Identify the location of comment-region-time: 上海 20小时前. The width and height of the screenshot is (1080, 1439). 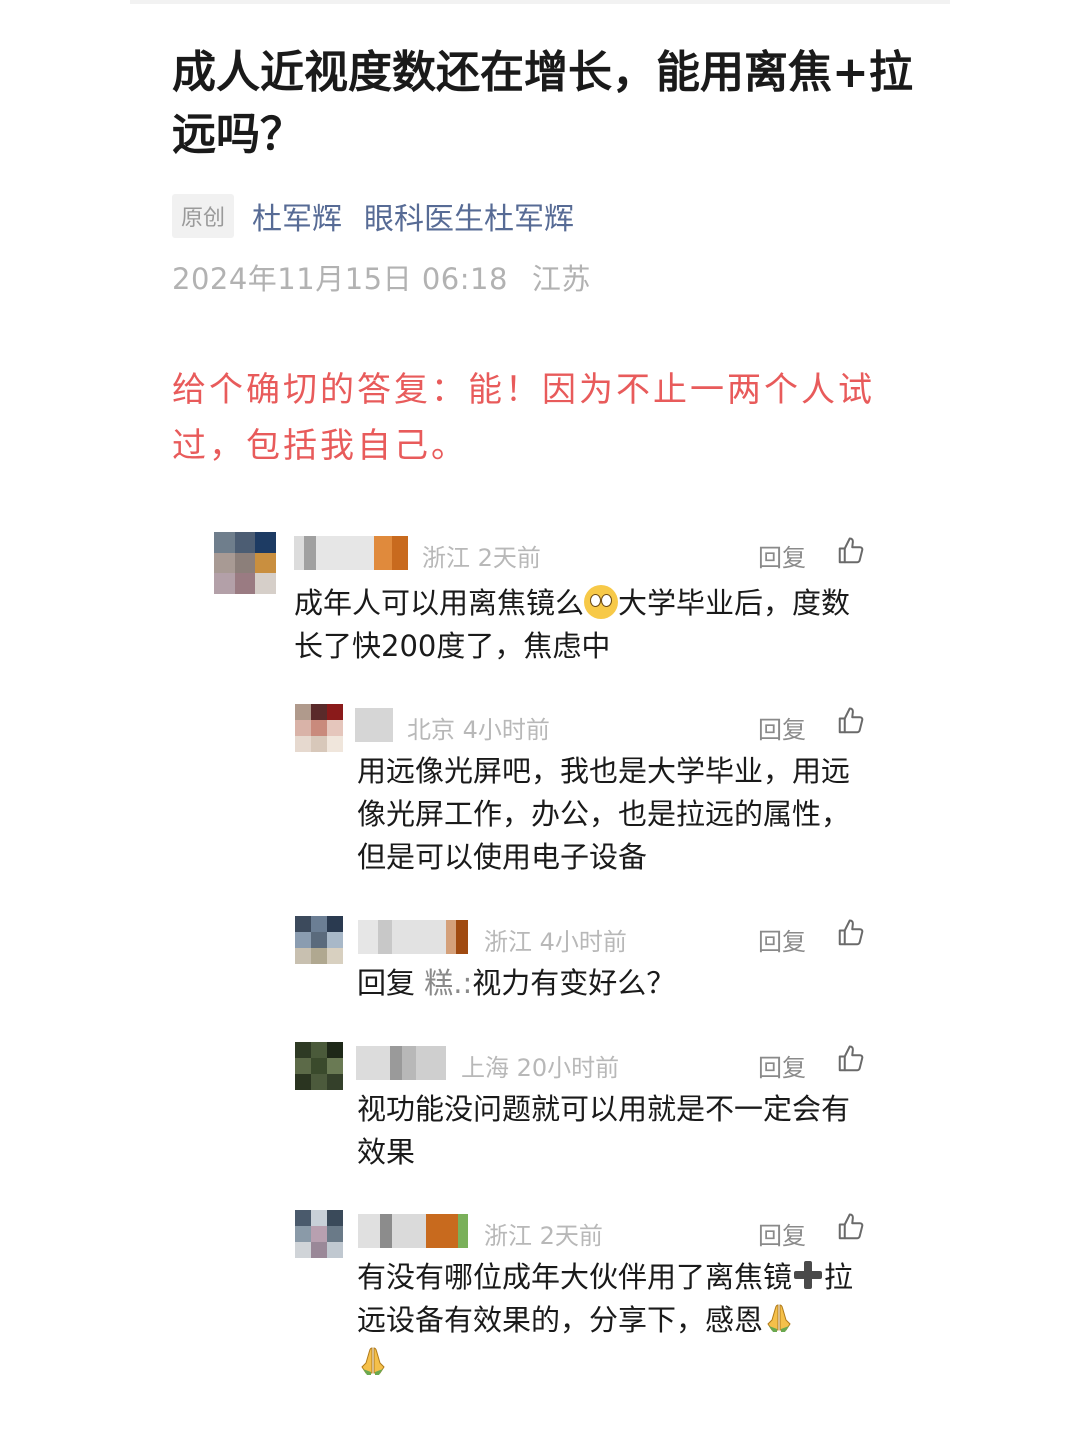
(540, 1068).